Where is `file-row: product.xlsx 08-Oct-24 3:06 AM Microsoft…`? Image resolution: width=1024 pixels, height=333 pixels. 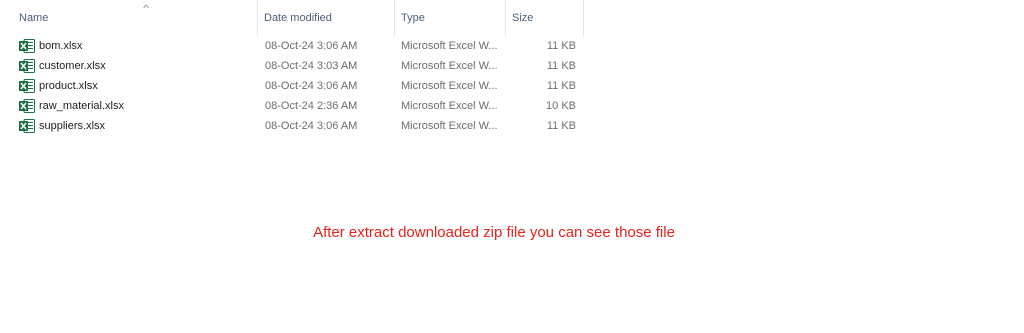 file-row: product.xlsx 08-Oct-24 3:06 AM Microsoft… is located at coordinates (295, 86).